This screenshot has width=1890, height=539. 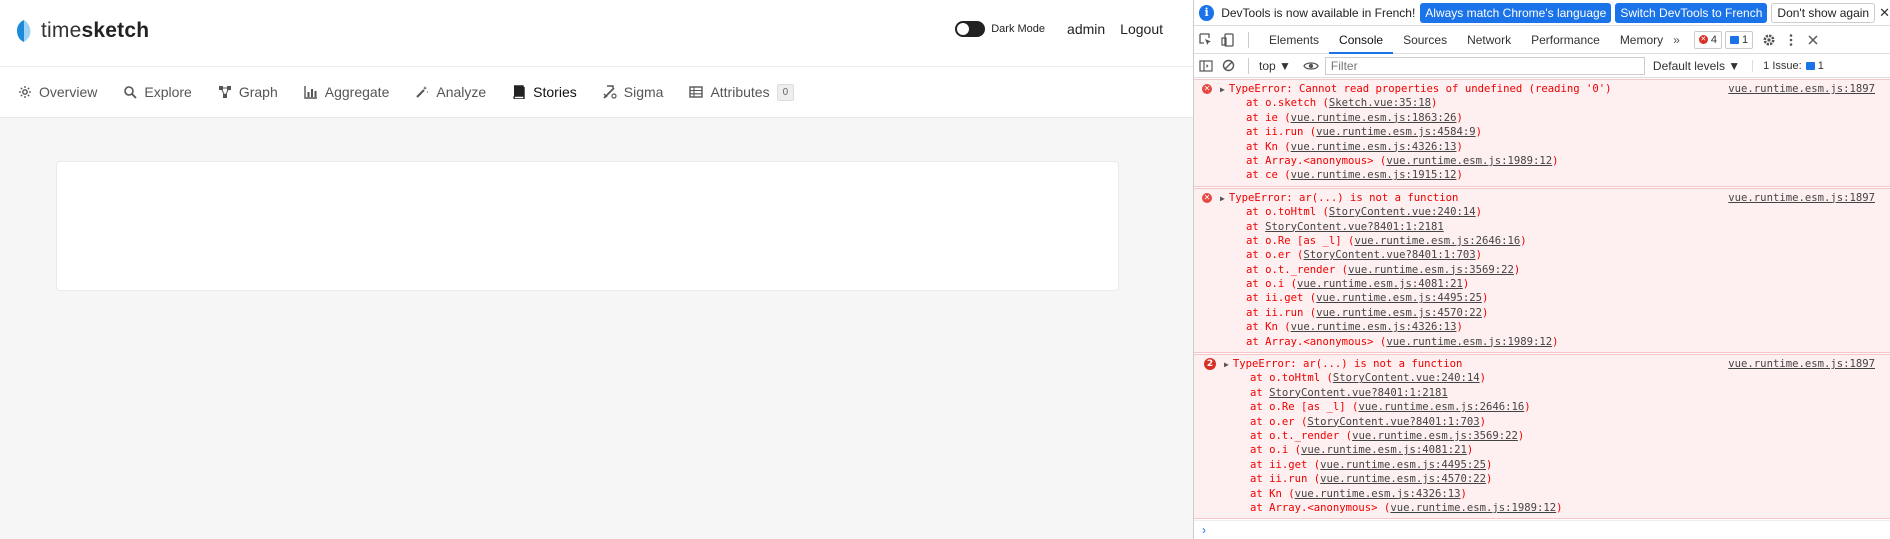 What do you see at coordinates (1516, 12) in the screenshot?
I see `match-language-button: Always match Chrome's language` at bounding box center [1516, 12].